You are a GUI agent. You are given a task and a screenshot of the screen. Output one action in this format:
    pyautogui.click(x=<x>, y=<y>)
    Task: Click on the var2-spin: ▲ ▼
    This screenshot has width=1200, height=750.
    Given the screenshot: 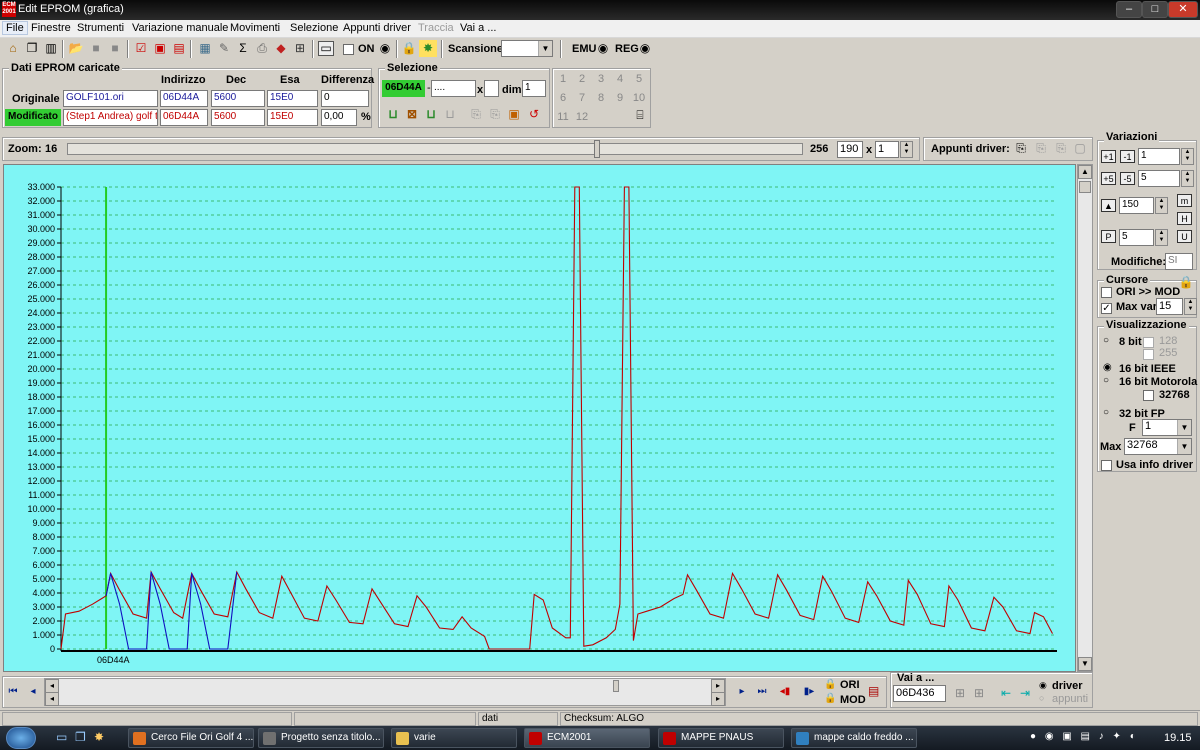 What is the action you would take?
    pyautogui.click(x=1187, y=178)
    